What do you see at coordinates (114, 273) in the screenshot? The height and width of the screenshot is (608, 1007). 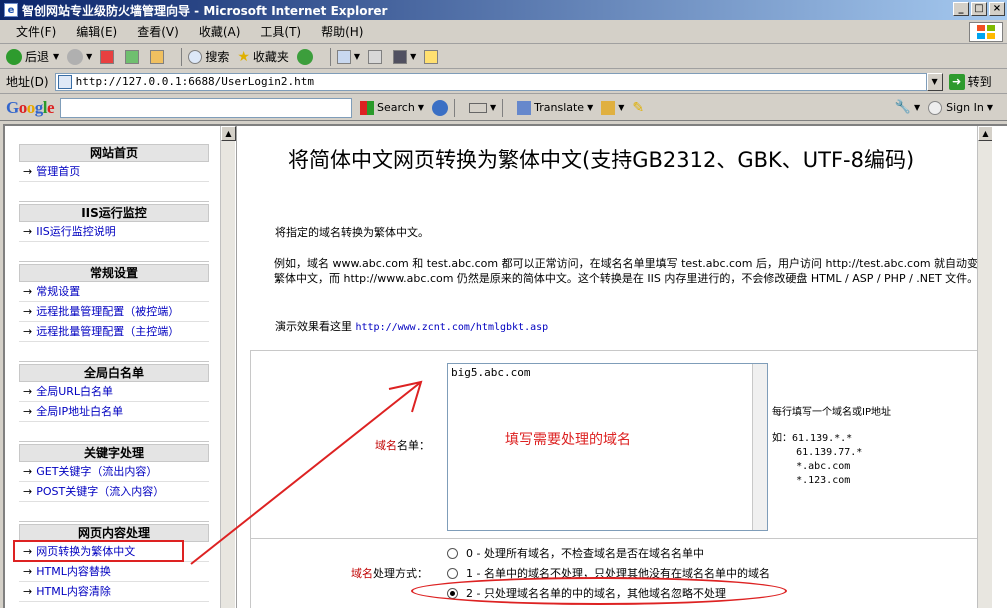 I see `sidebar-section-title: 常规设置` at bounding box center [114, 273].